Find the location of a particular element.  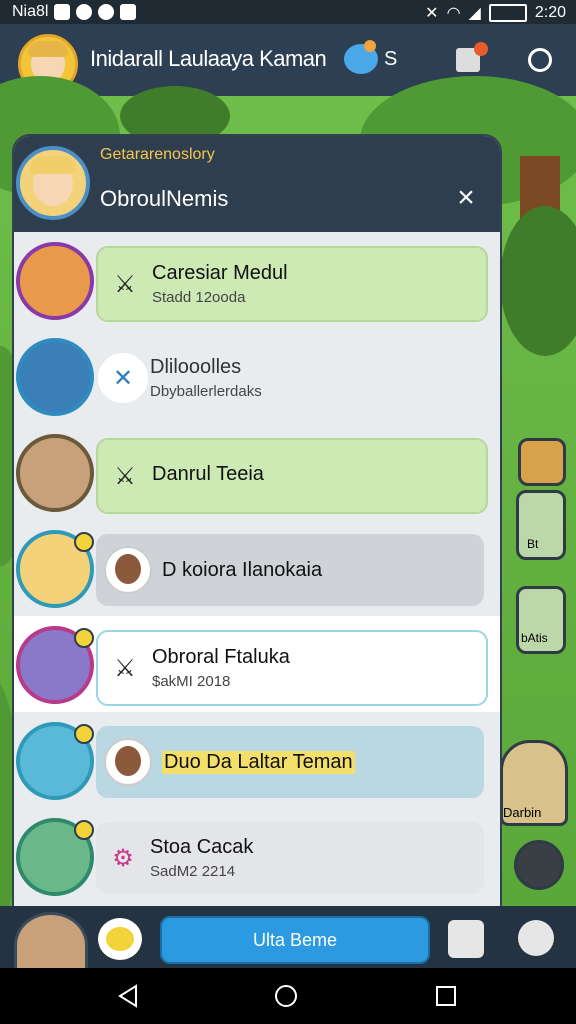

friend-name: Obroral Ftaluka is located at coordinates (221, 657).